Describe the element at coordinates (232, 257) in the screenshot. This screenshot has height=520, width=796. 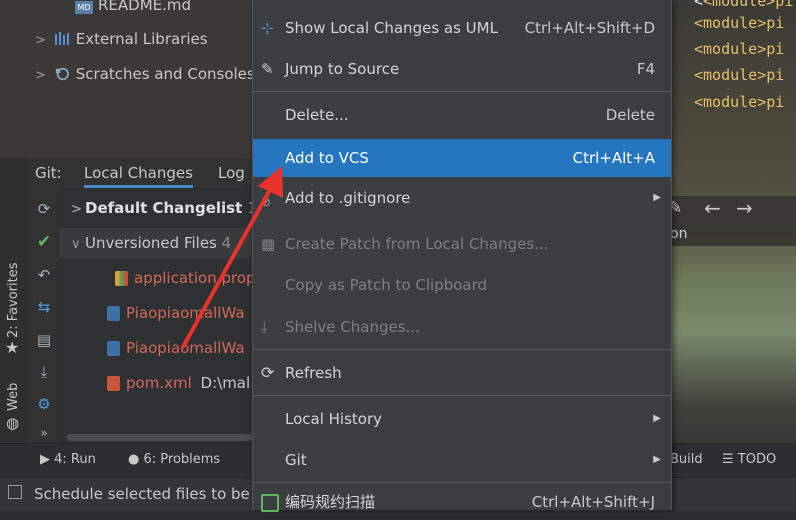
I see `annotation-arrow` at that location.